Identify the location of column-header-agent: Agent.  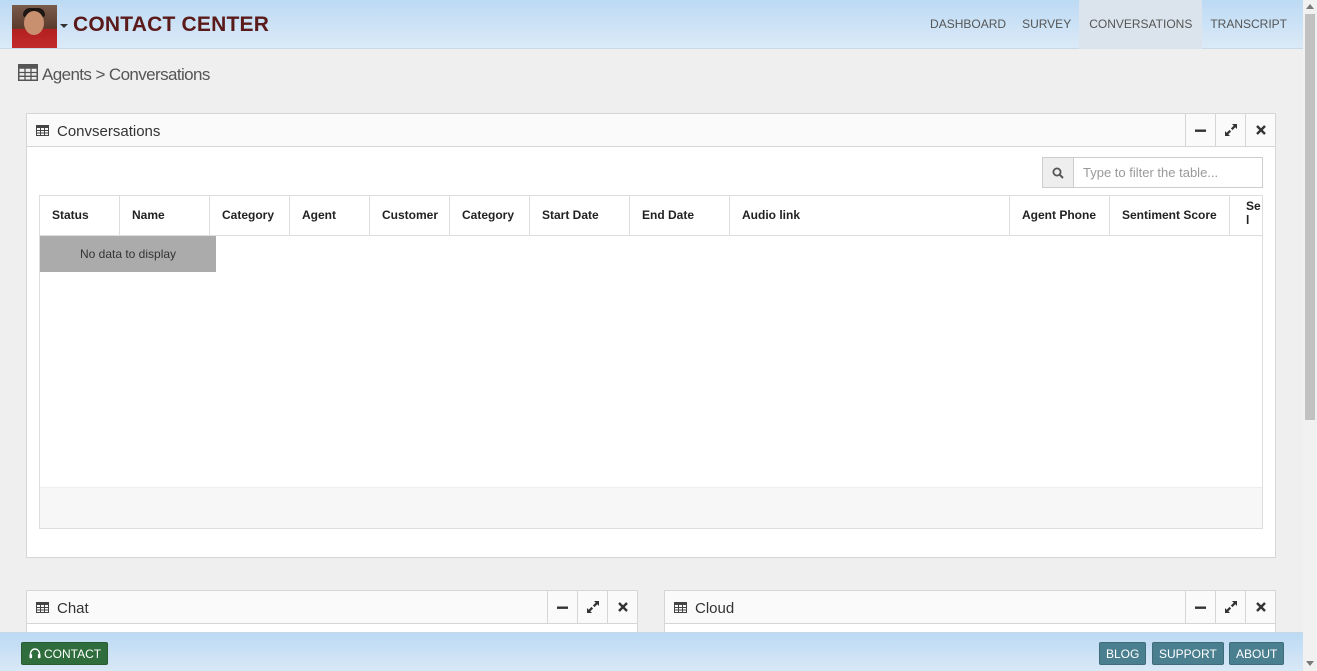
(330, 215).